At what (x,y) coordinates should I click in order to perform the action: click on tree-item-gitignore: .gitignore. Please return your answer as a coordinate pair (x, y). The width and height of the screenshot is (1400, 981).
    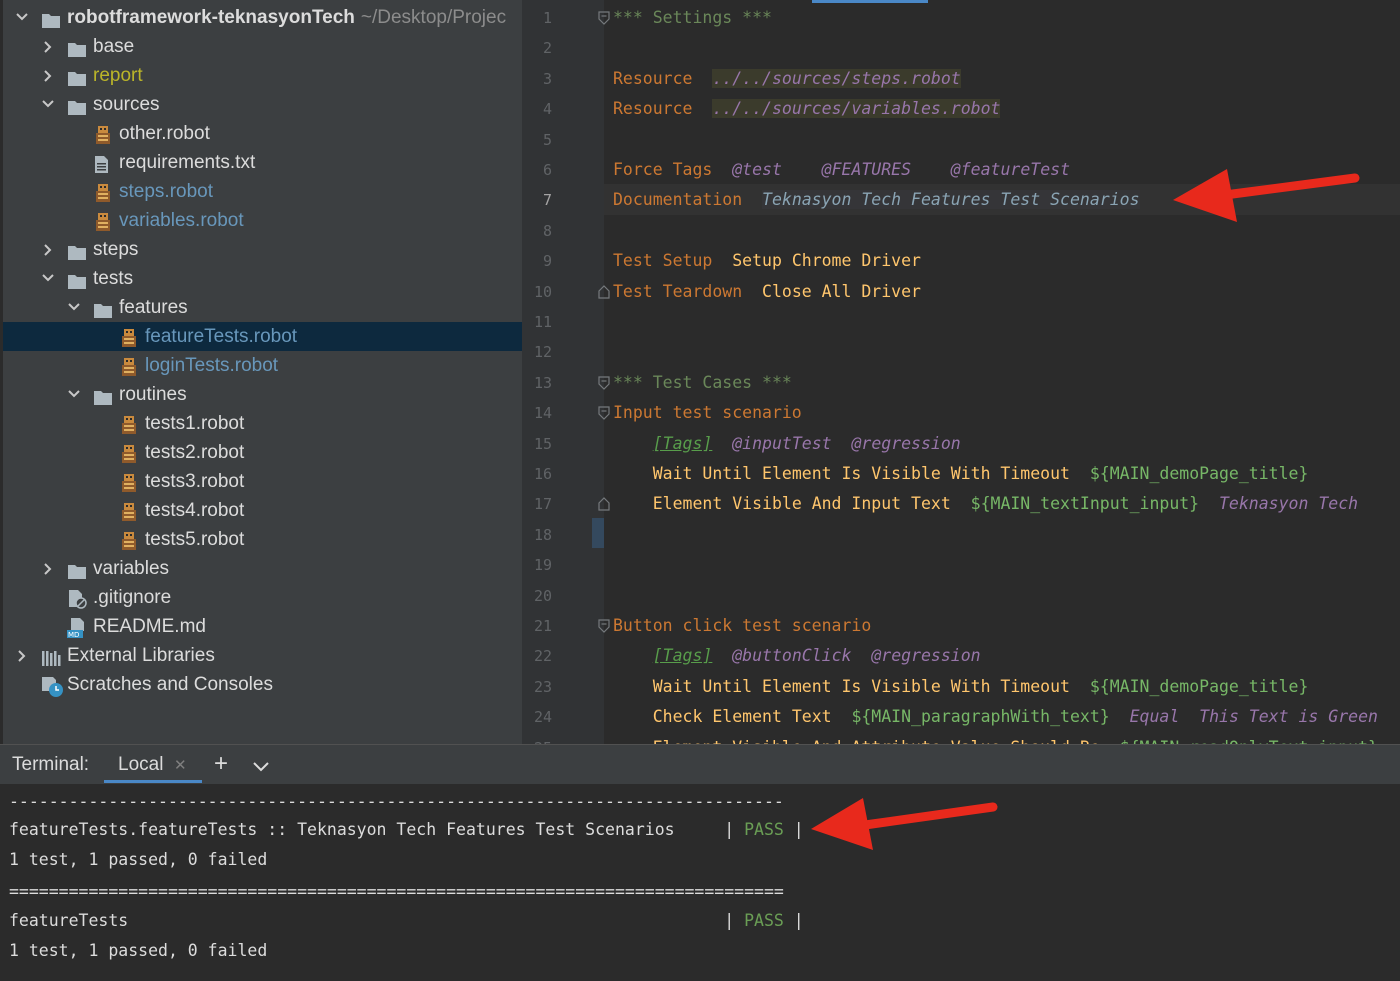
    Looking at the image, I should click on (262, 597).